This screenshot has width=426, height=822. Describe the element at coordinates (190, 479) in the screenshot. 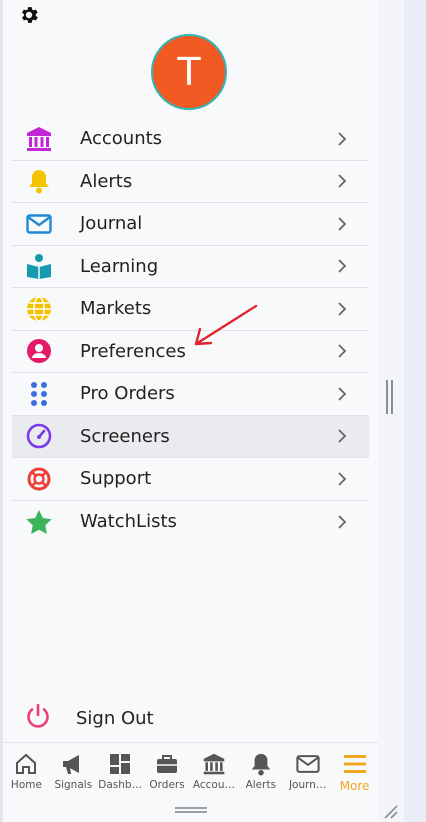

I see `menu-item-support: Support` at that location.